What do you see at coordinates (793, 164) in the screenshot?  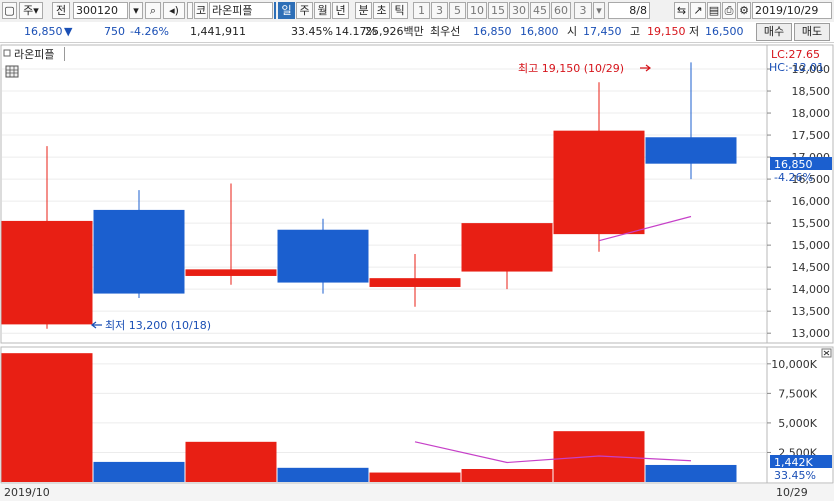 I see `last-price-label: 16,850` at bounding box center [793, 164].